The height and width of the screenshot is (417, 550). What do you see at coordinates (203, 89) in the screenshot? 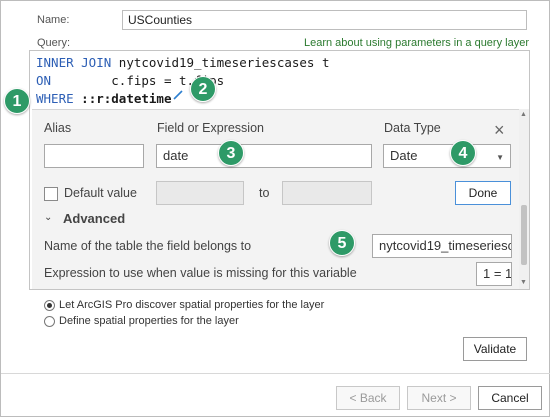
I see `callout-badge-2: 2` at bounding box center [203, 89].